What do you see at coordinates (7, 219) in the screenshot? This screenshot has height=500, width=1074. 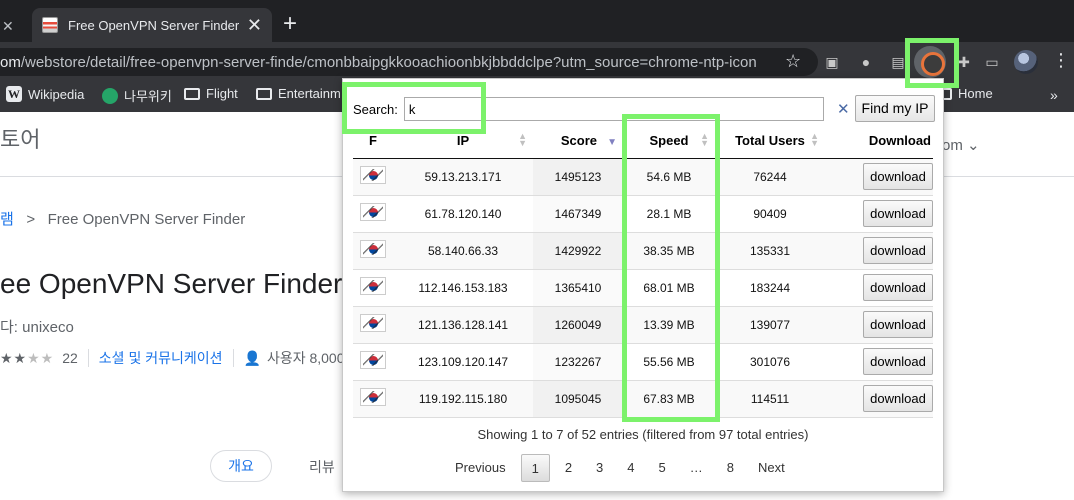 I see `breadcrumb-parent-link: 램` at bounding box center [7, 219].